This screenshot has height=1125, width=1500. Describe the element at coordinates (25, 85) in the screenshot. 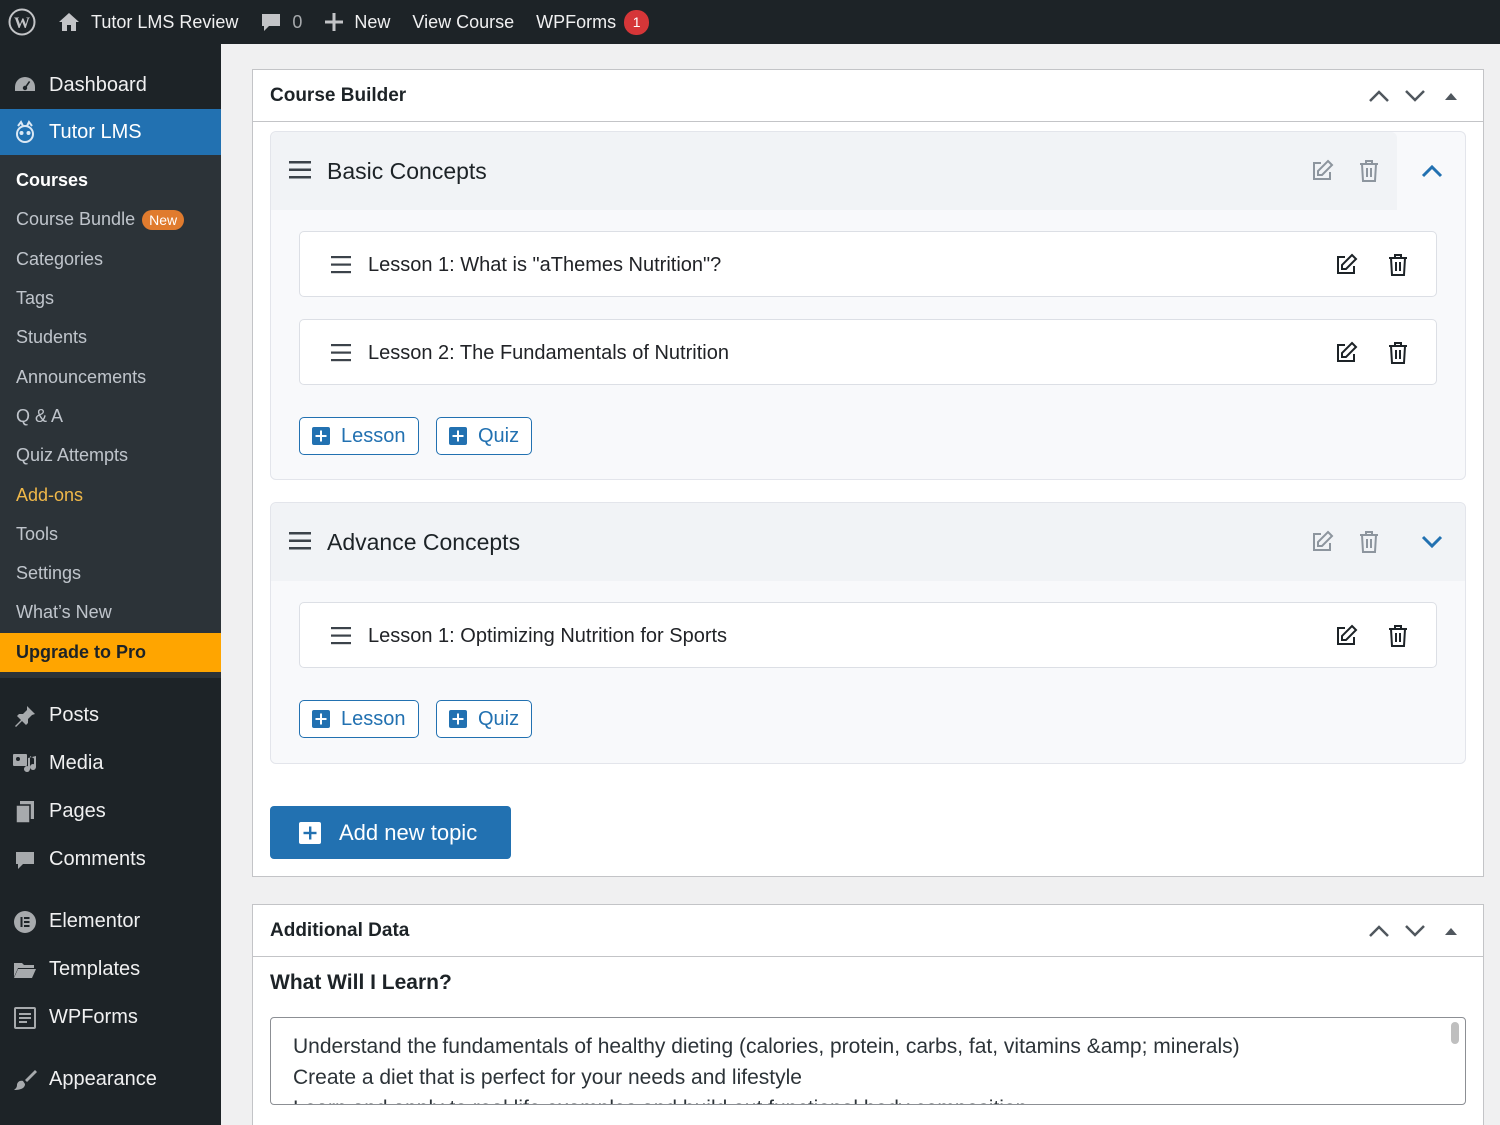

I see `dashboard-icon` at that location.